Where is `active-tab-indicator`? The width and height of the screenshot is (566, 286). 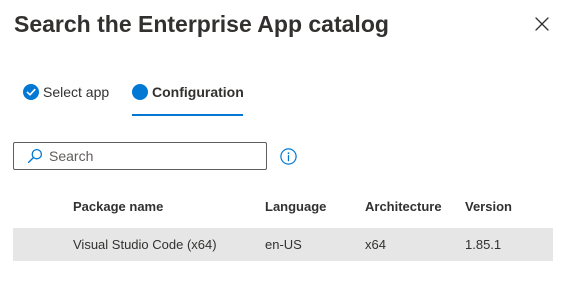 active-tab-indicator is located at coordinates (187, 115).